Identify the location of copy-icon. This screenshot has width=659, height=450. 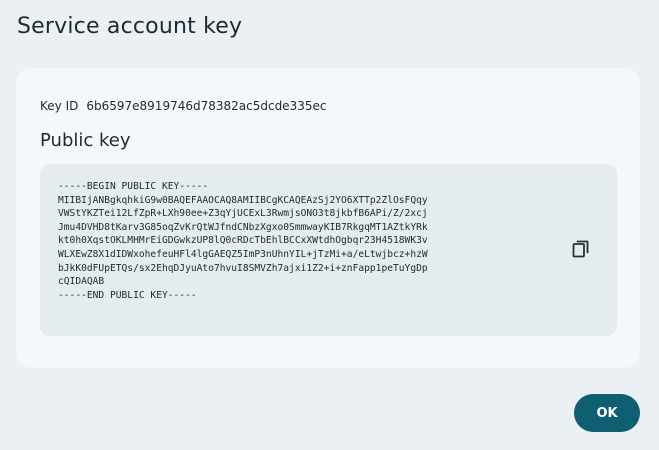
(580, 249).